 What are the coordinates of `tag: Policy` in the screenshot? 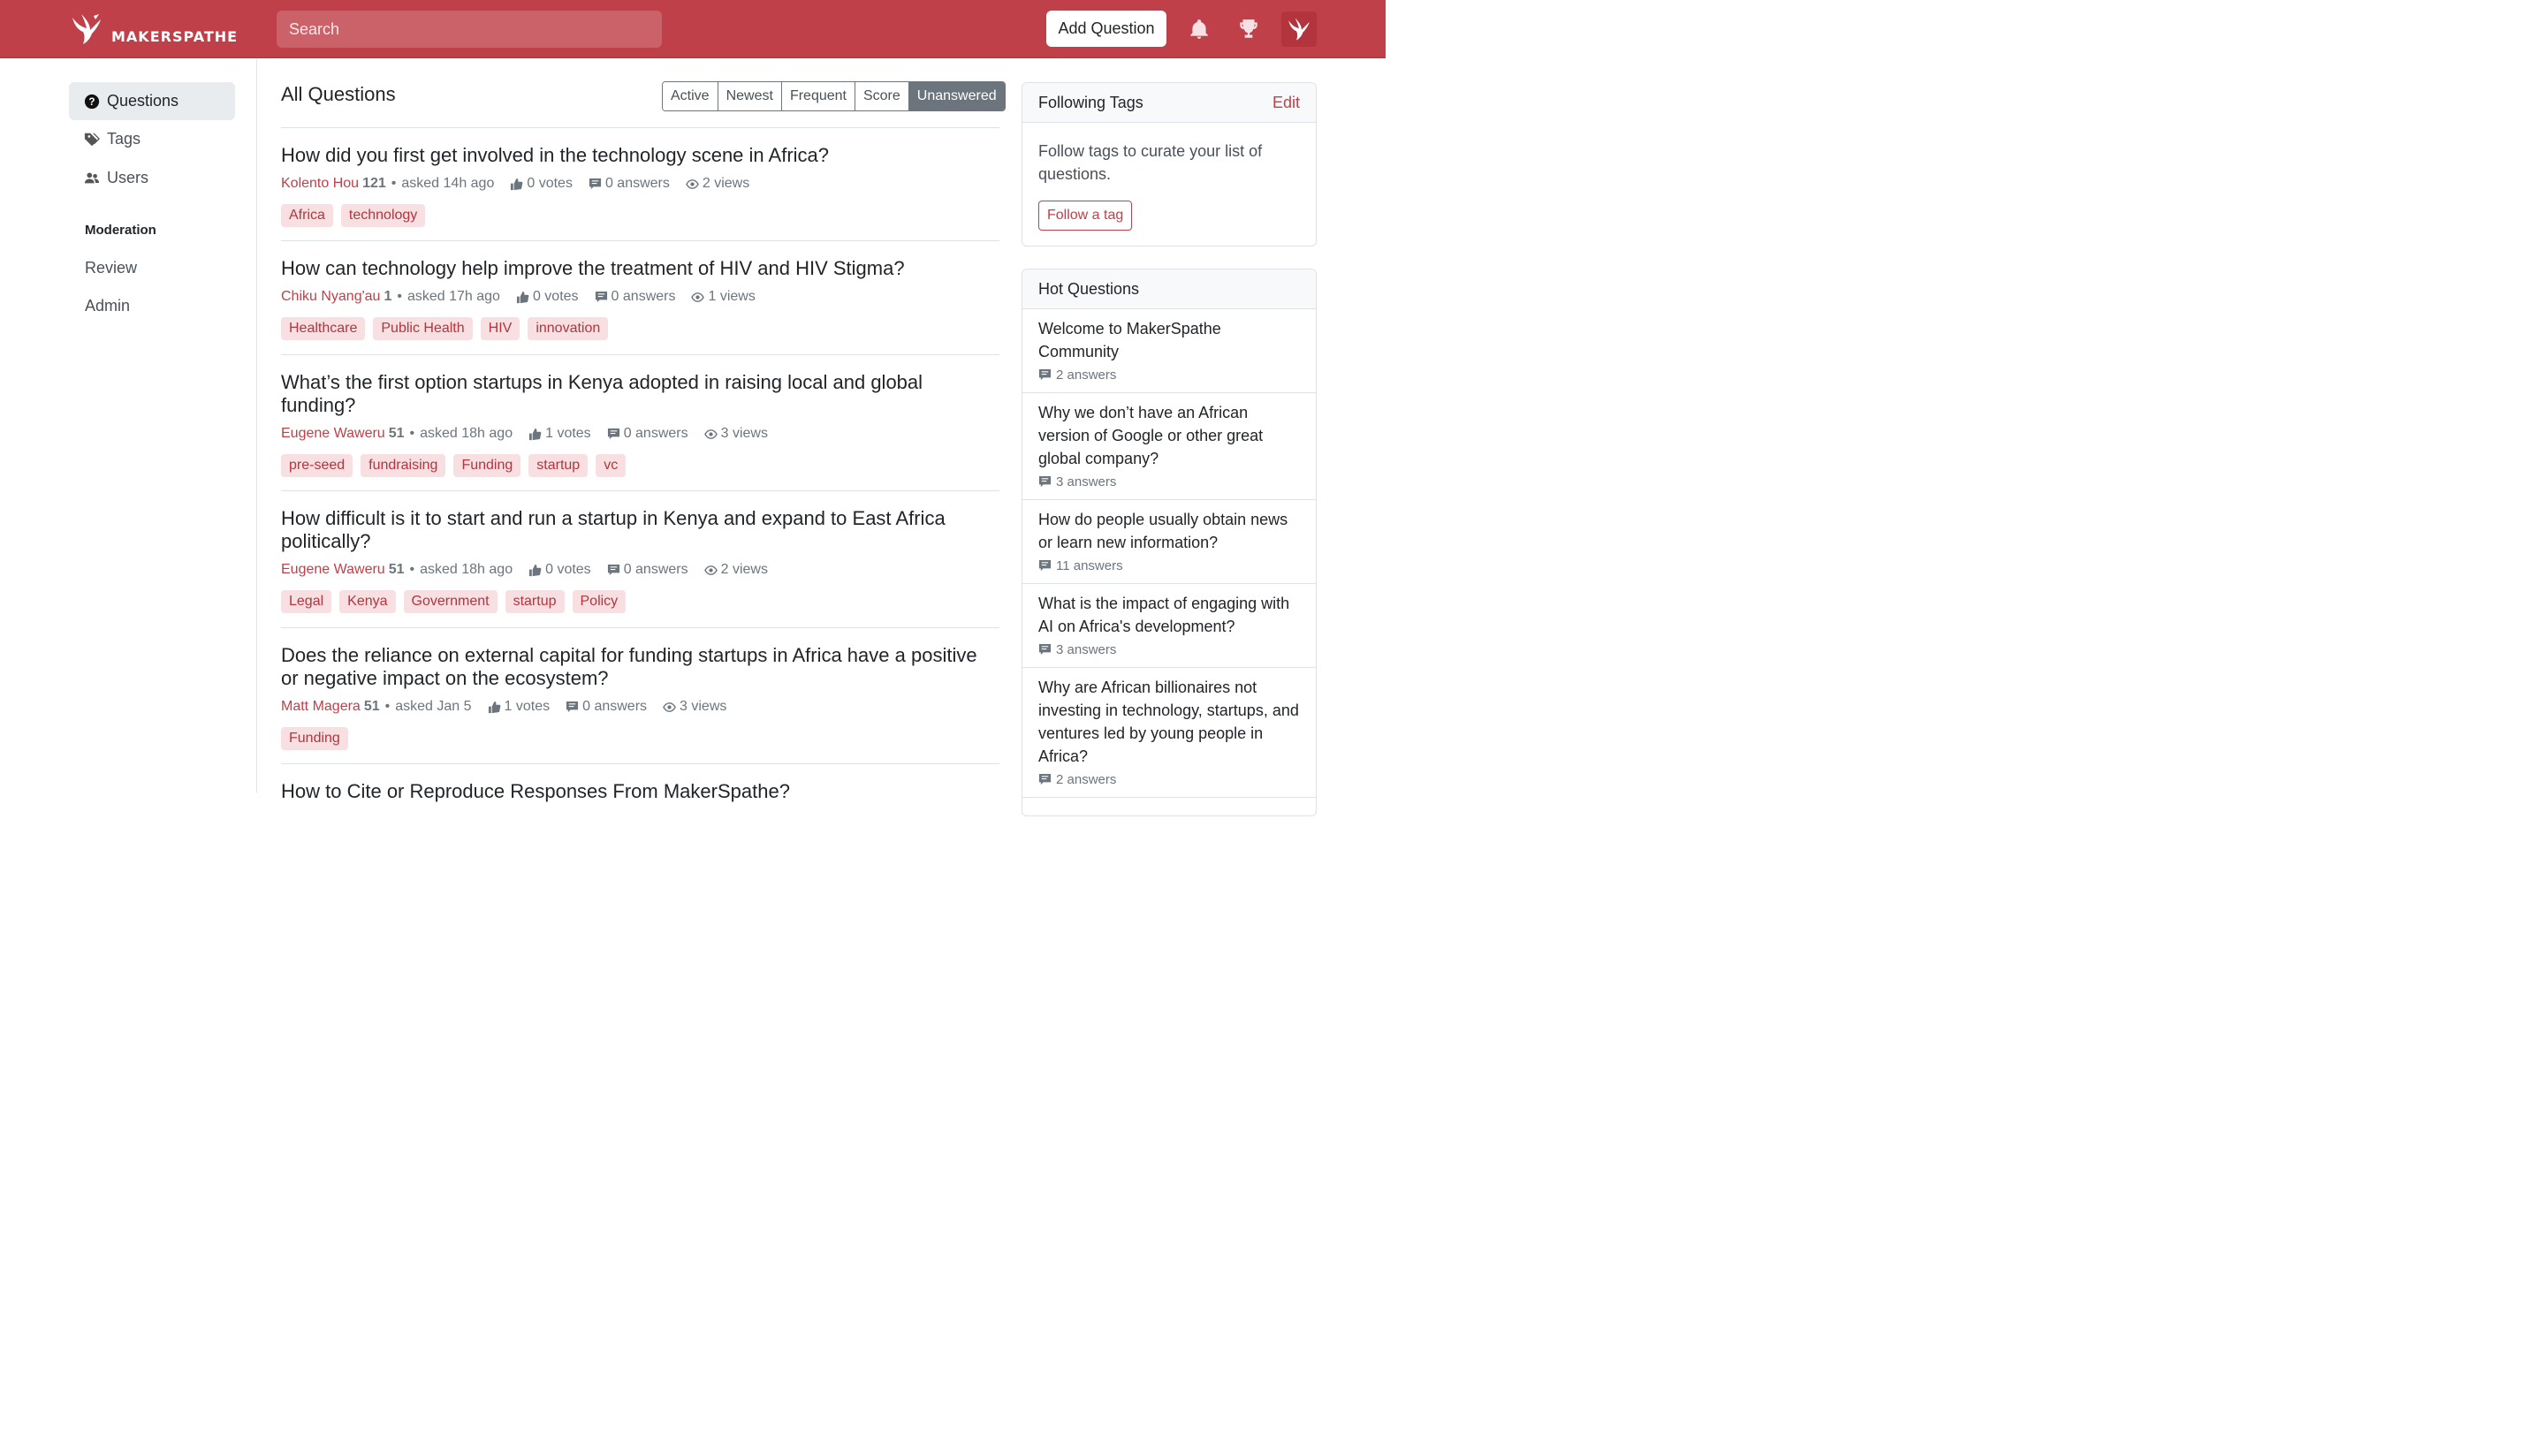 It's located at (599, 601).